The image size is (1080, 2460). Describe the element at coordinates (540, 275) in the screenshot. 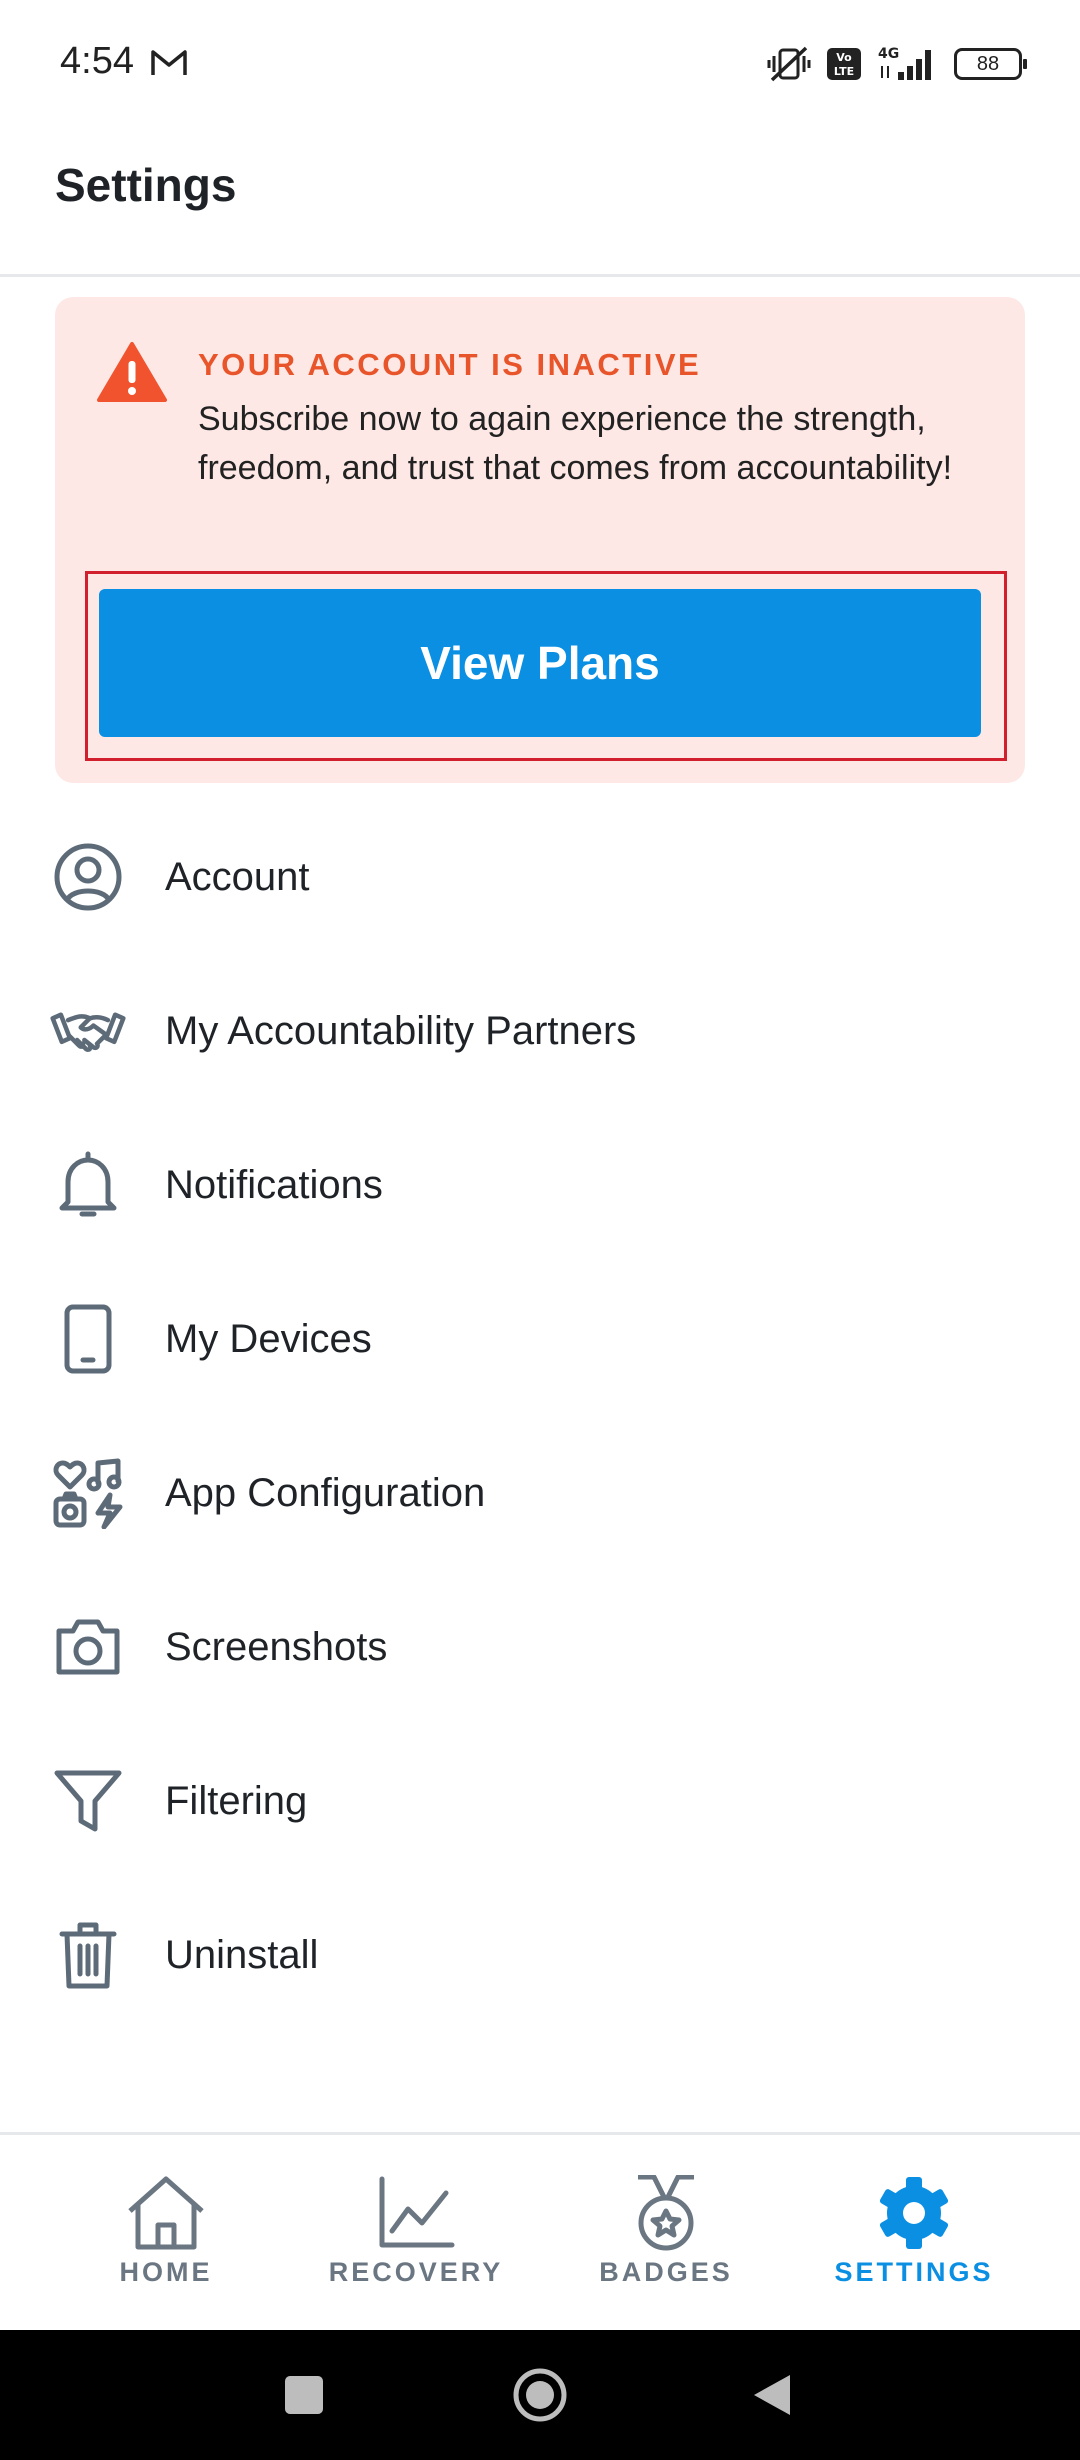

I see `header-divider` at that location.